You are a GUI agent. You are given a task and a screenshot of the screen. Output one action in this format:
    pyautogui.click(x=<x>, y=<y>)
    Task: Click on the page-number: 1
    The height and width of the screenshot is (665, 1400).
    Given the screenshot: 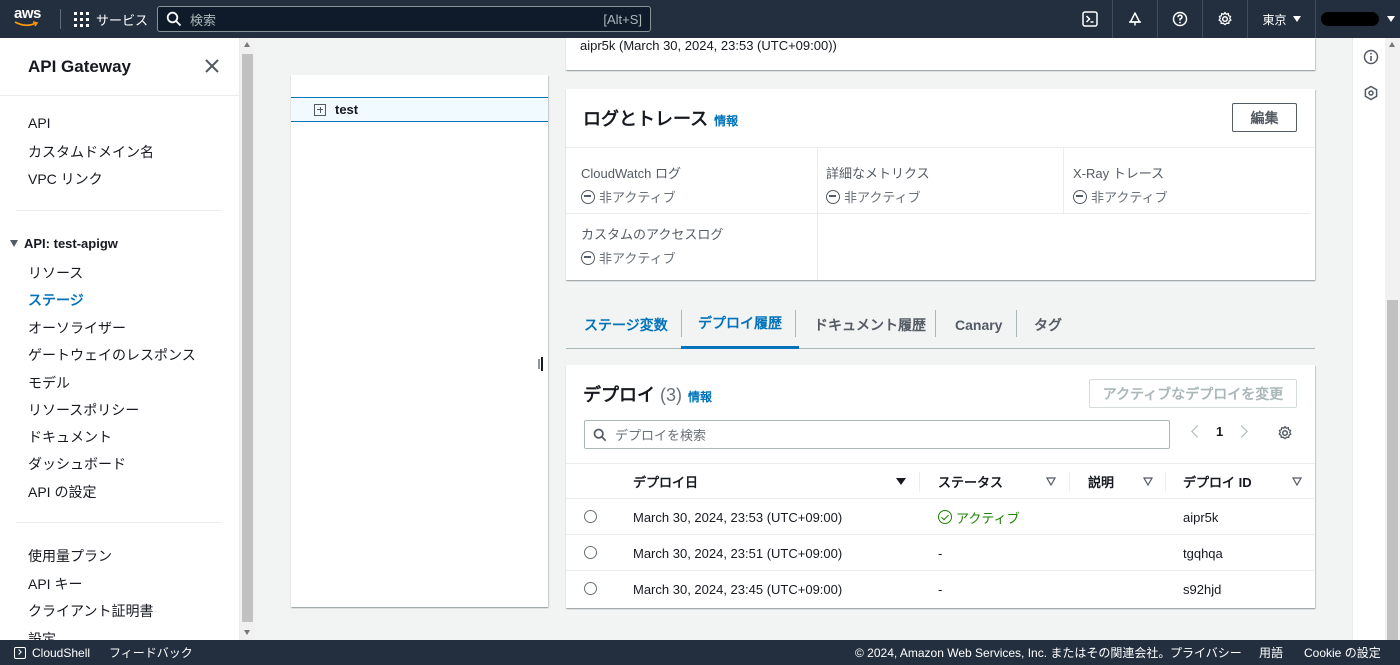 What is the action you would take?
    pyautogui.click(x=1219, y=431)
    